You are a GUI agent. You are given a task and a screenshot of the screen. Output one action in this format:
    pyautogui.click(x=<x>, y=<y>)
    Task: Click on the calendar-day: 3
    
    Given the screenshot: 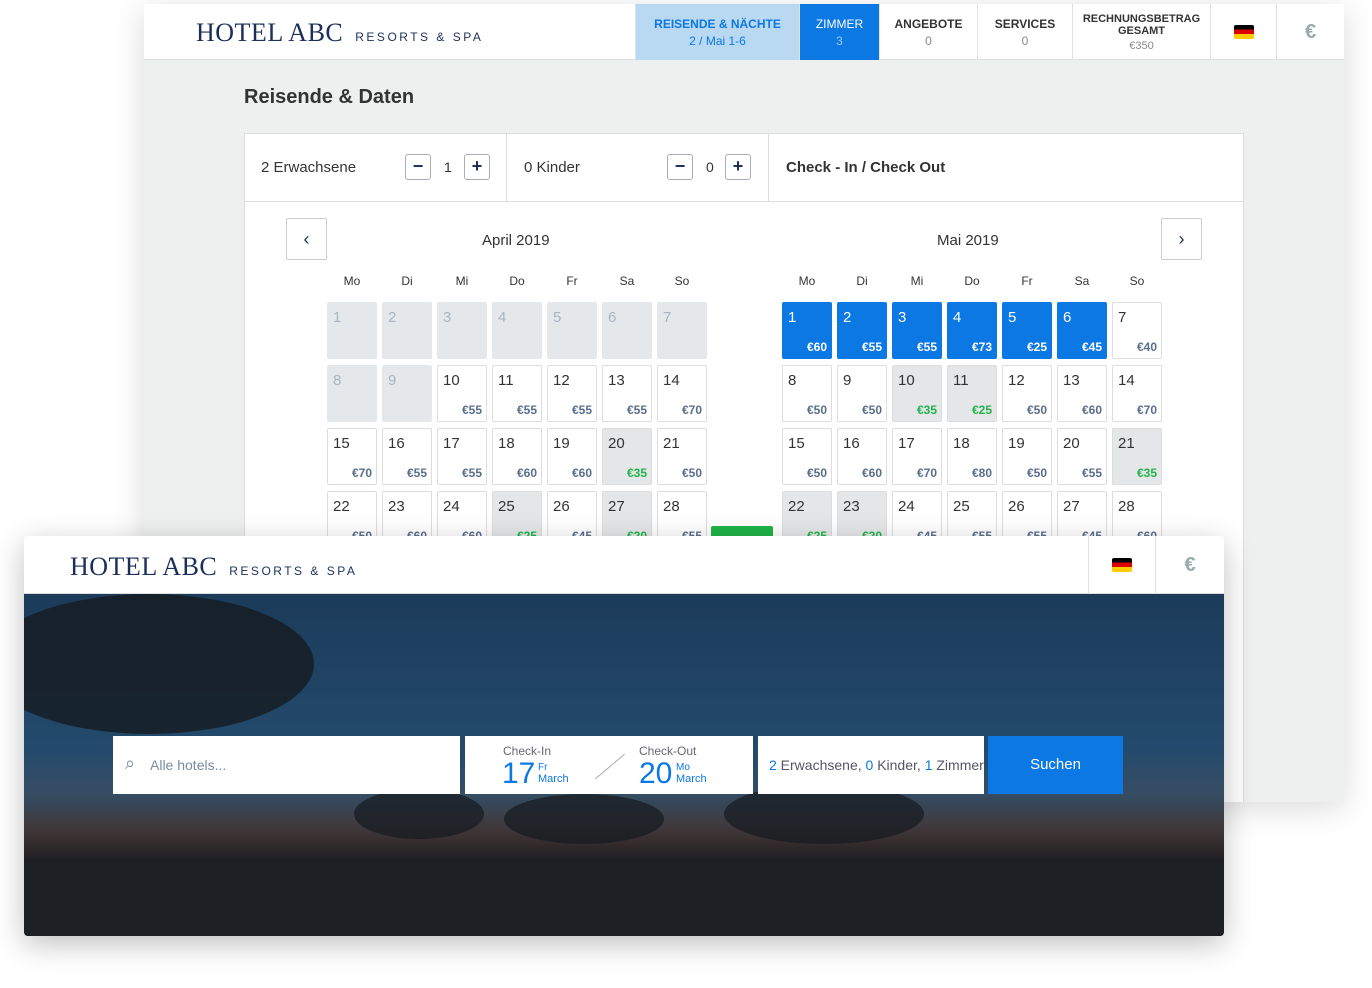 What is the action you would take?
    pyautogui.click(x=462, y=330)
    